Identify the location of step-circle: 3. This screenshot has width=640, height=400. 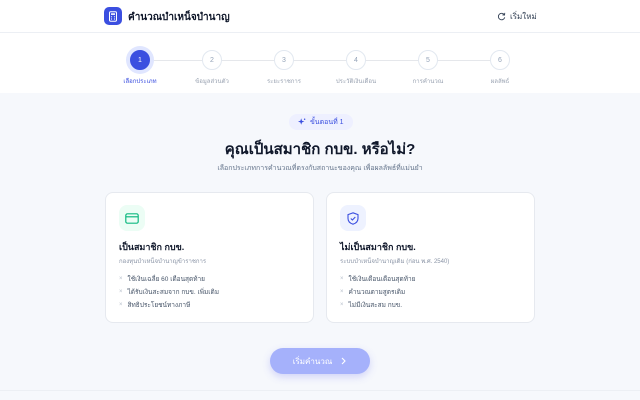
(284, 60).